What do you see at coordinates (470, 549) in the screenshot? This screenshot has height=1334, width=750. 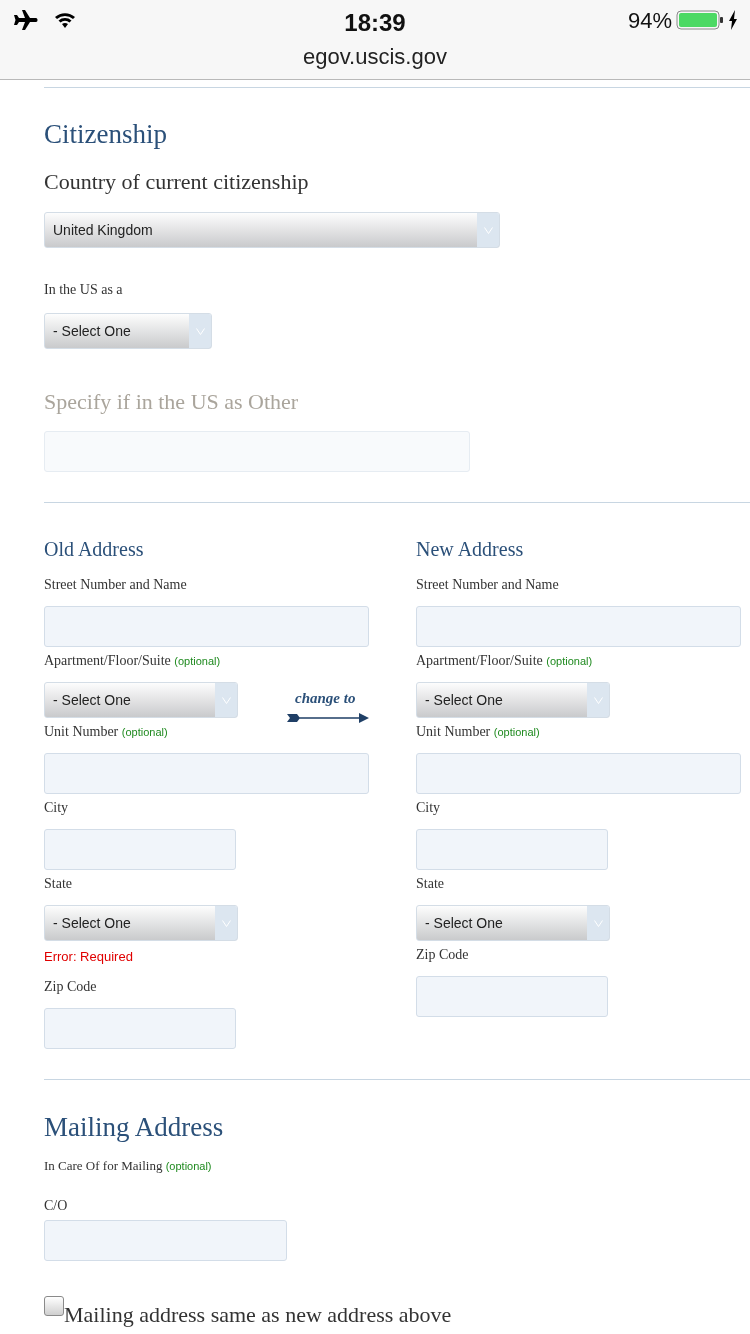 I see `section-heading: New Address` at bounding box center [470, 549].